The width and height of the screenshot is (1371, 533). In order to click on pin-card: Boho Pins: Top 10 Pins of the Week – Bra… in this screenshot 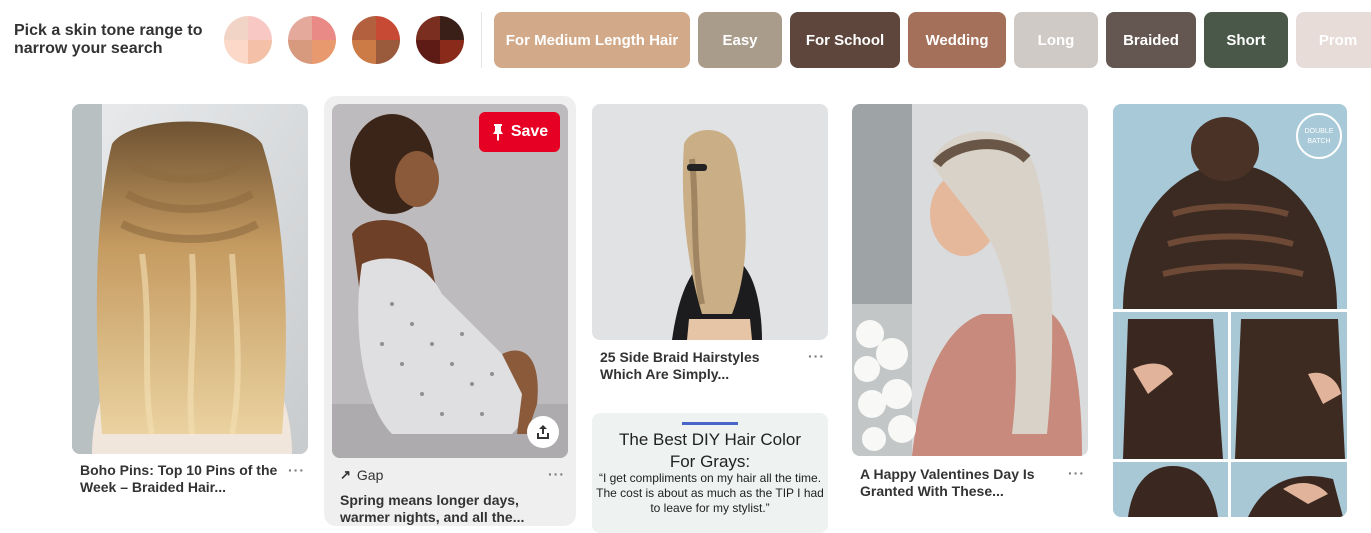, I will do `click(190, 310)`.